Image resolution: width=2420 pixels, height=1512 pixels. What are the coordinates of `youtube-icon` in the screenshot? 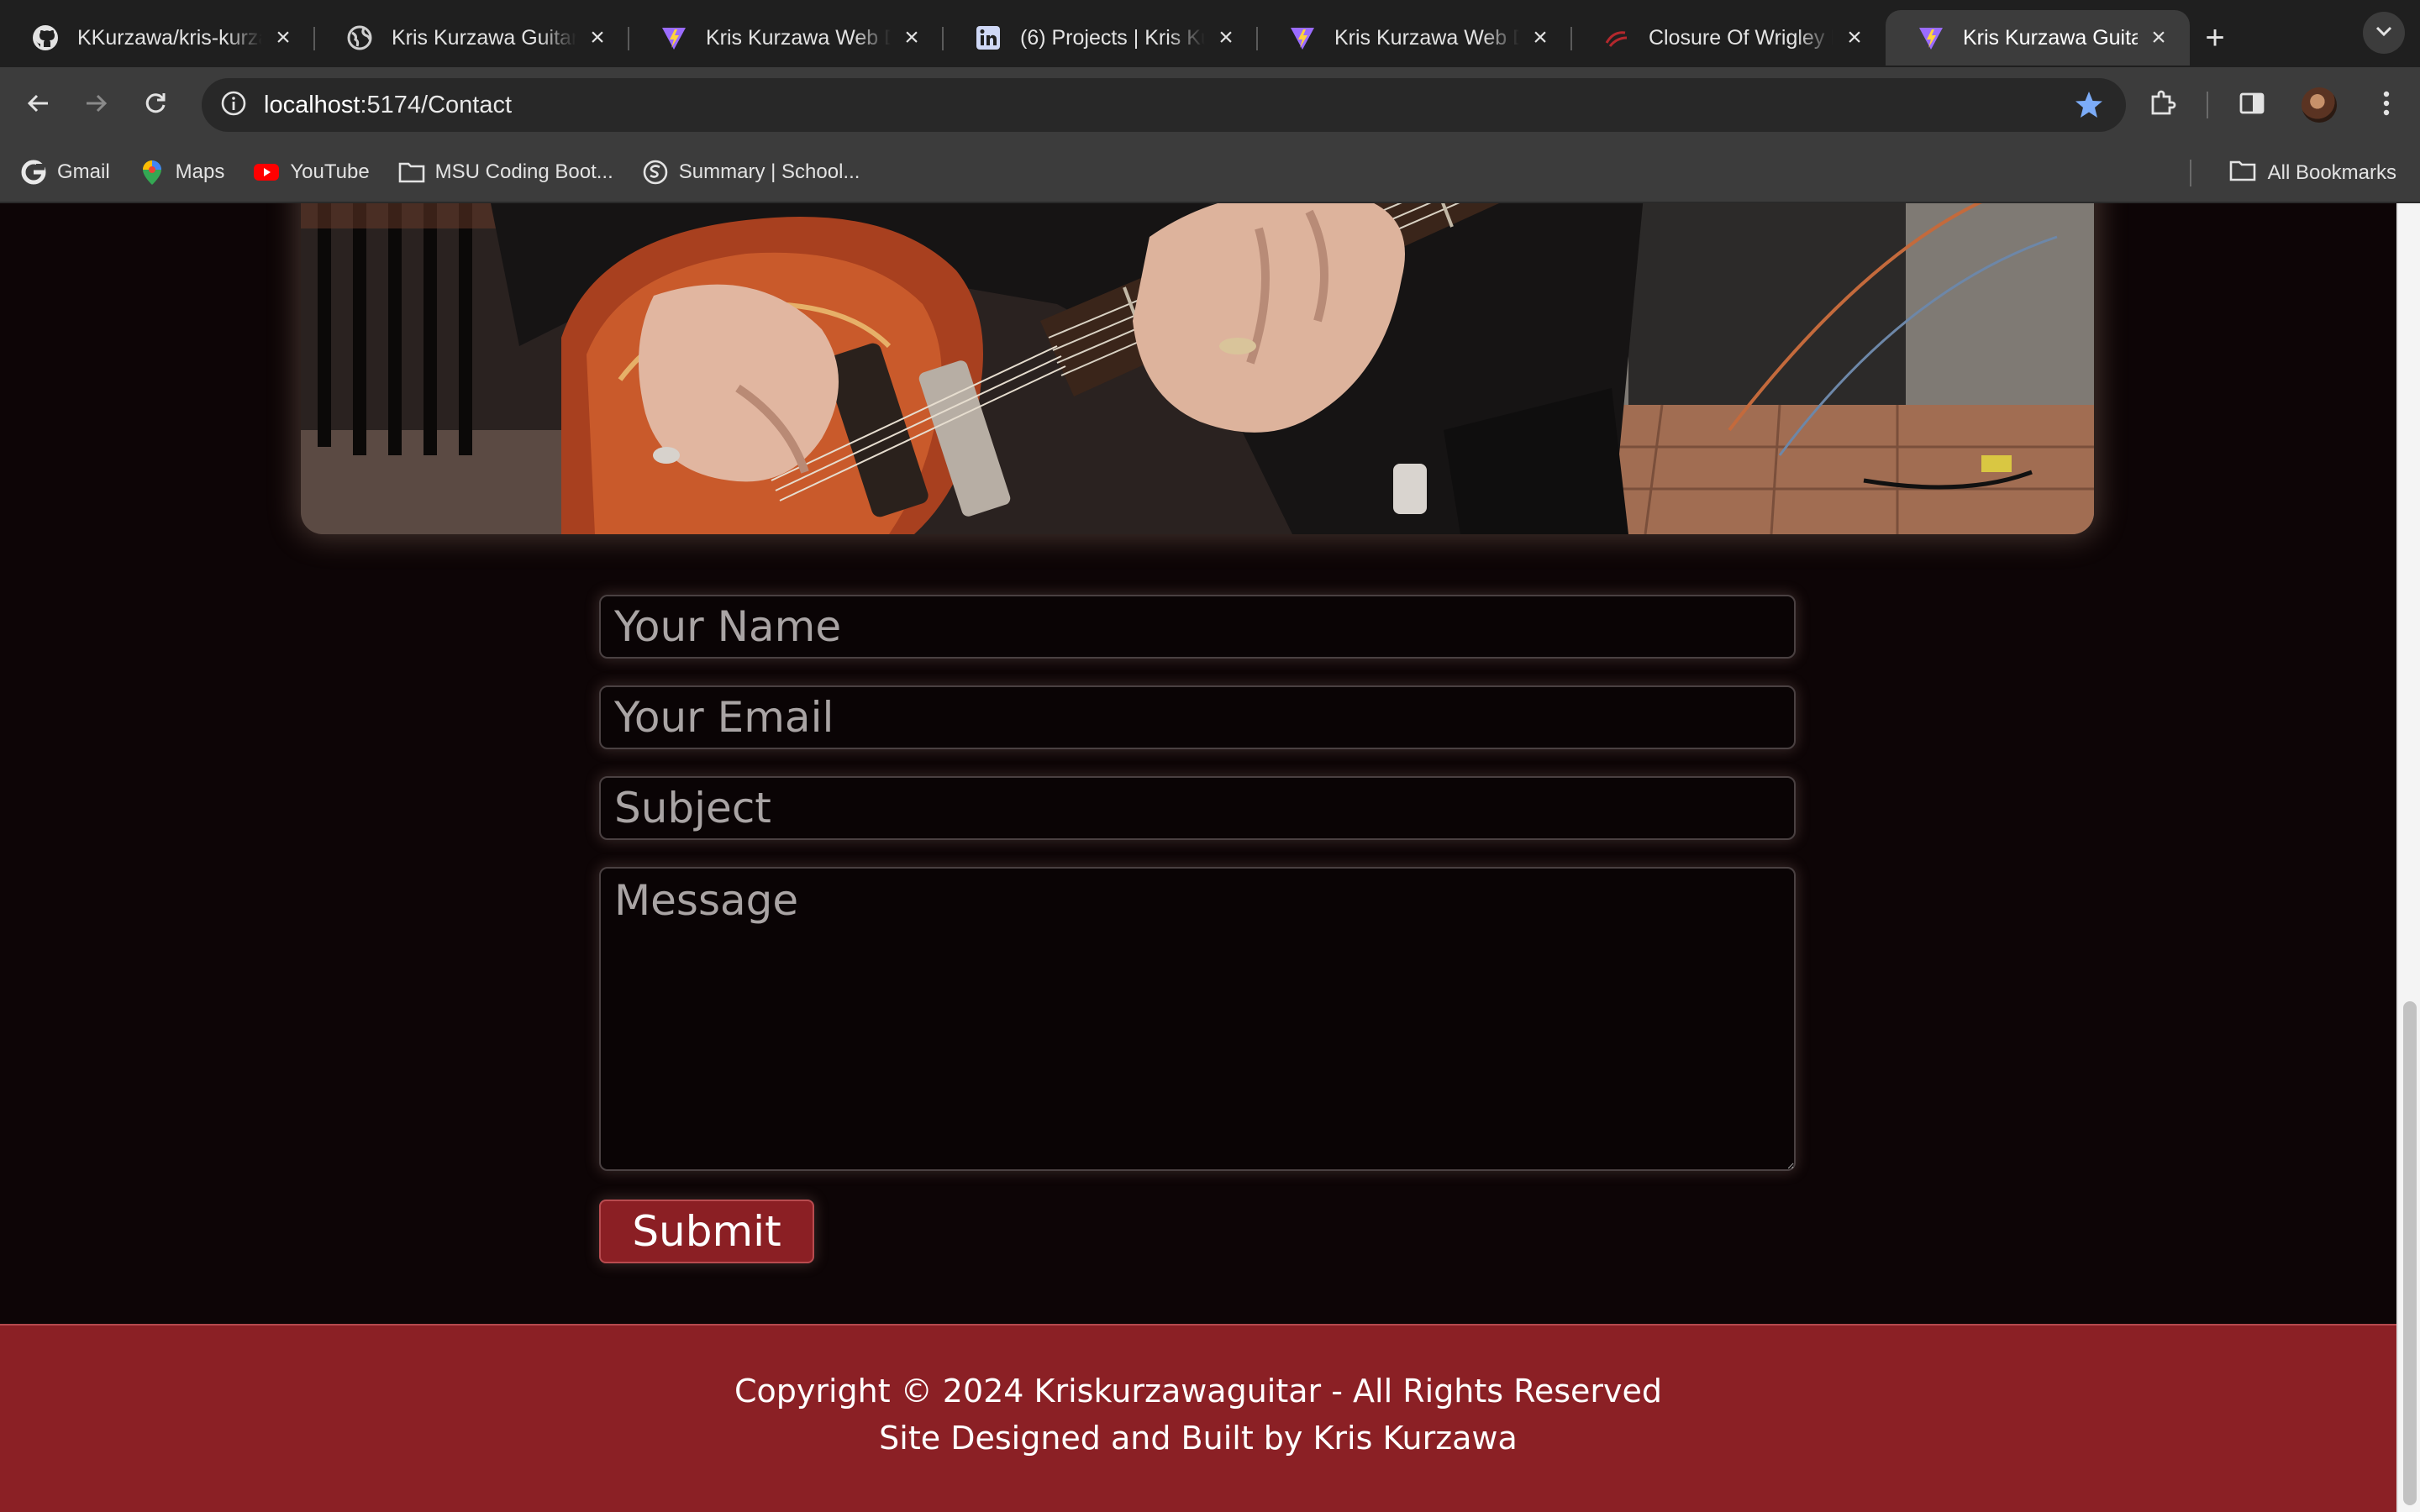 It's located at (266, 172).